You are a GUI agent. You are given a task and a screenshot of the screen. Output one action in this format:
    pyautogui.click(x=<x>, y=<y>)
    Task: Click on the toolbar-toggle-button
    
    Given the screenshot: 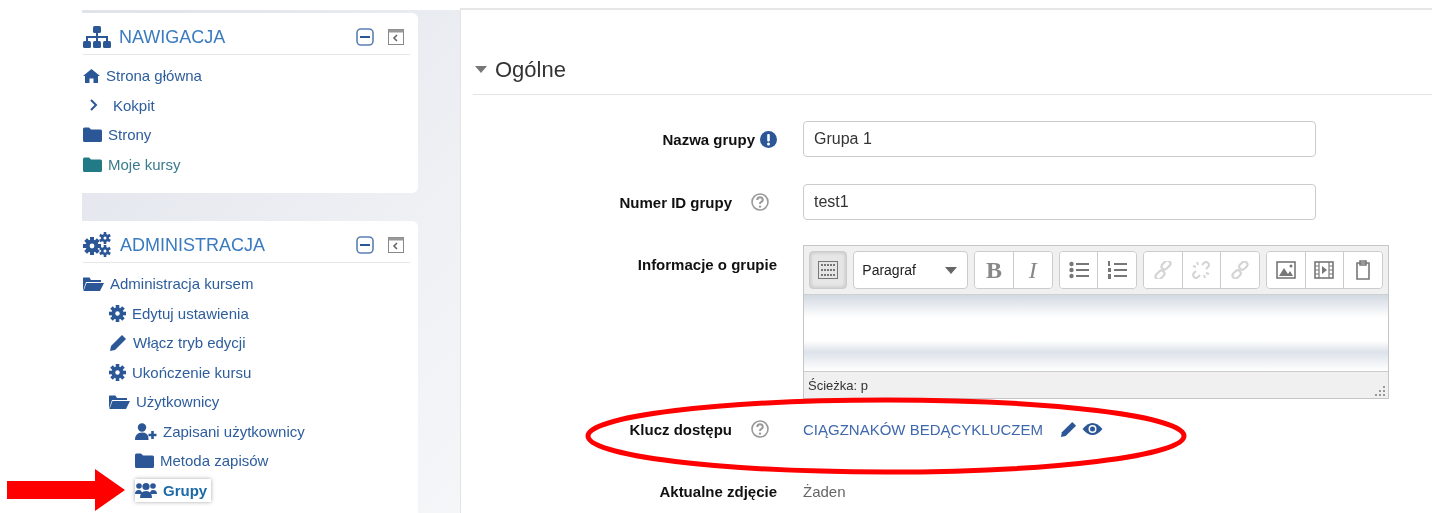 What is the action you would take?
    pyautogui.click(x=828, y=270)
    